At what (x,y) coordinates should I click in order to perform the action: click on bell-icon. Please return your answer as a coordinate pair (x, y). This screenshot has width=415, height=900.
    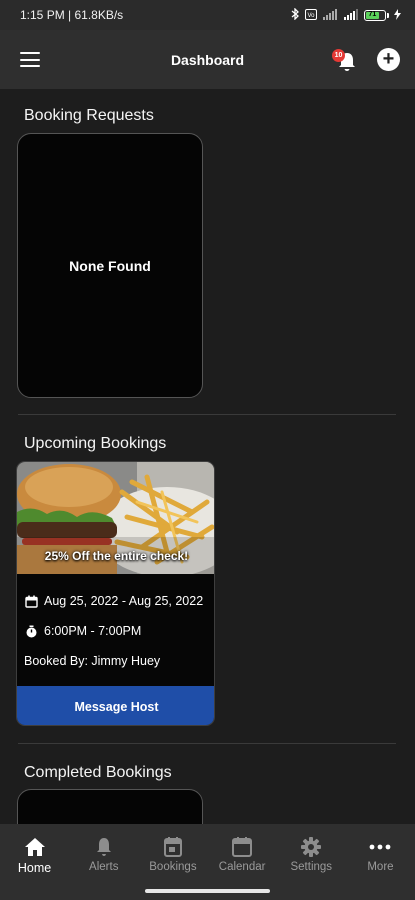
    Looking at the image, I should click on (104, 847).